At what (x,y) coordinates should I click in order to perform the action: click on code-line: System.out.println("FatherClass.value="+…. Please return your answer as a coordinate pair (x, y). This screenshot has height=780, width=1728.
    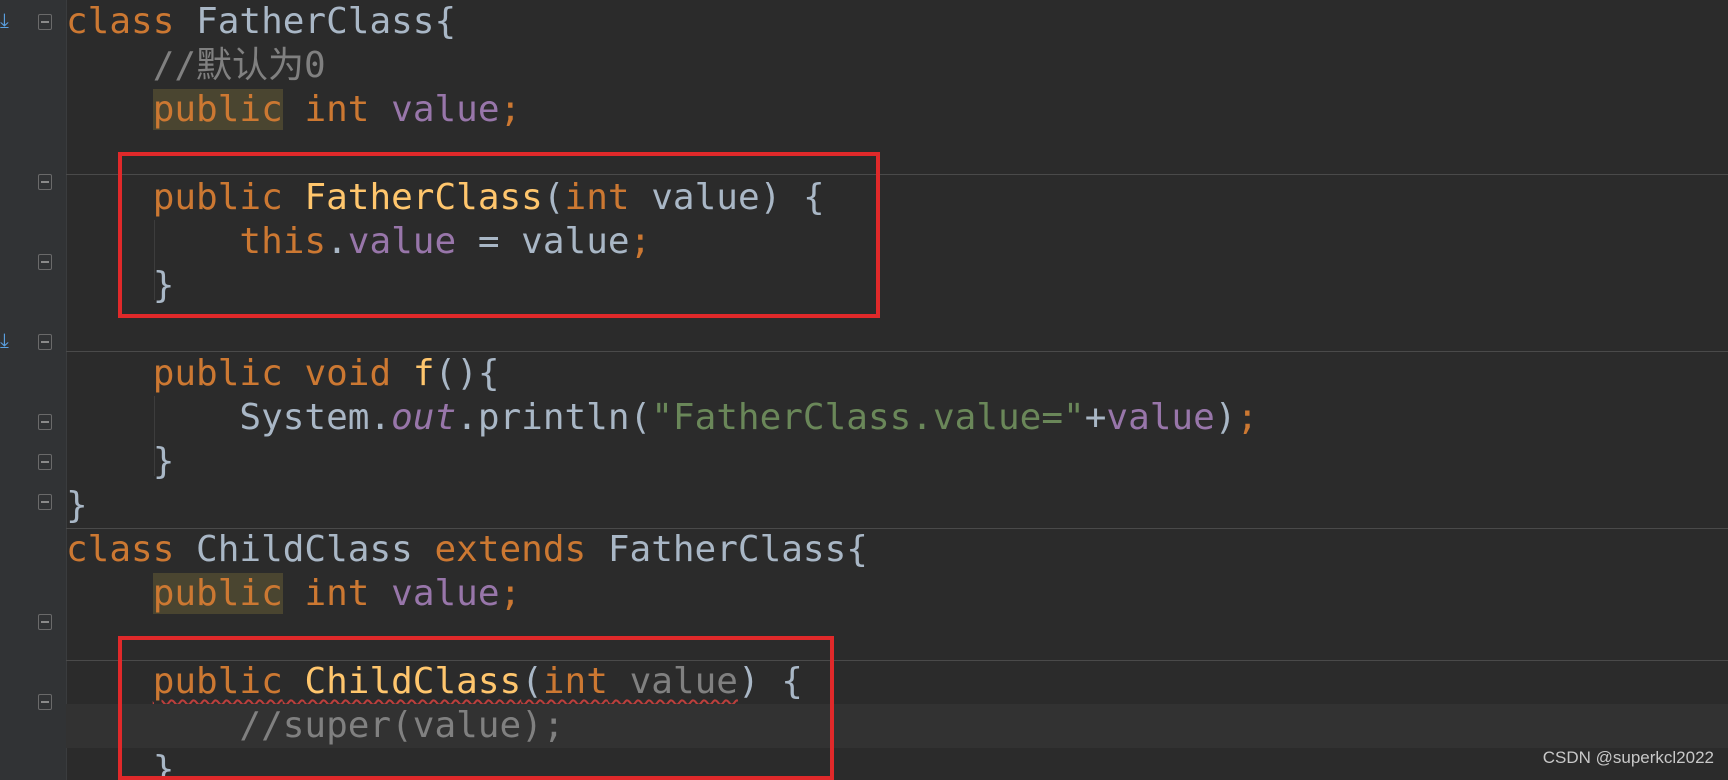
    Looking at the image, I should click on (897, 418).